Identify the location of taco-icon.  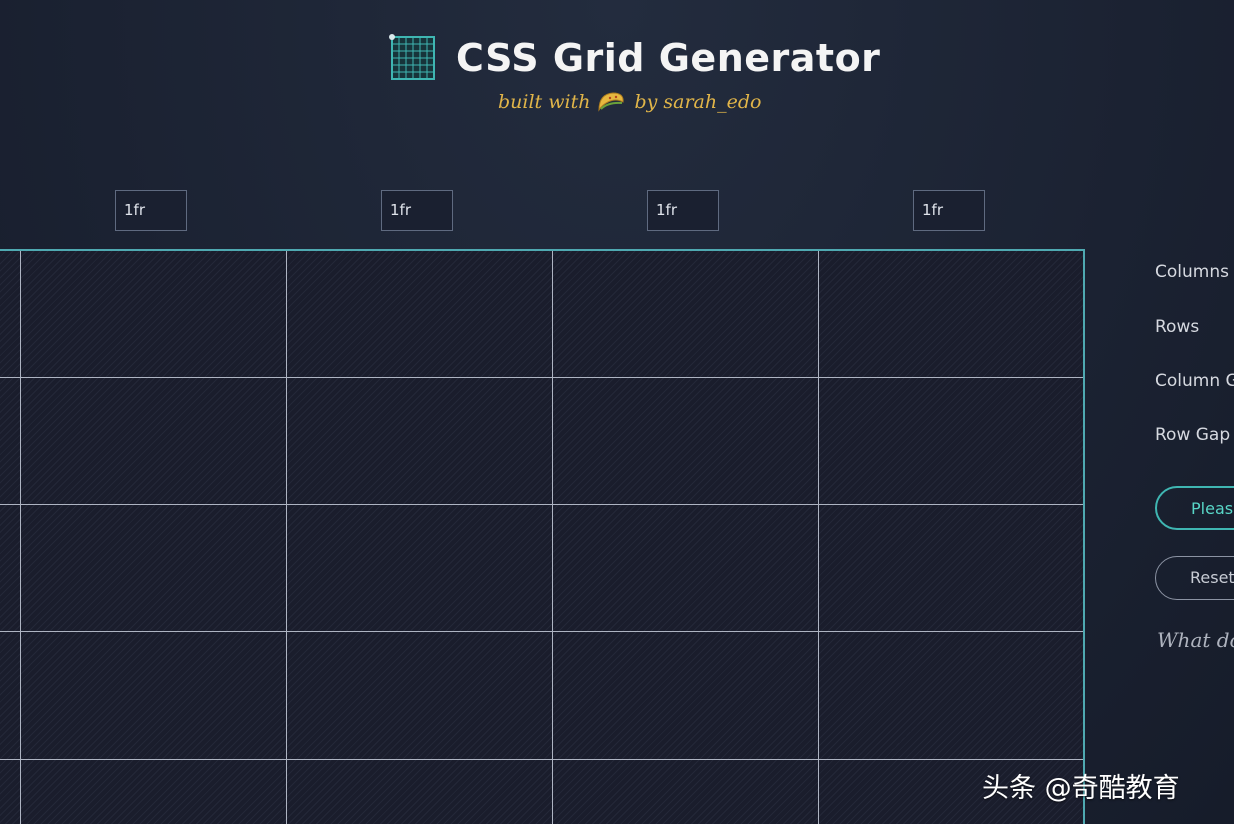
(611, 102).